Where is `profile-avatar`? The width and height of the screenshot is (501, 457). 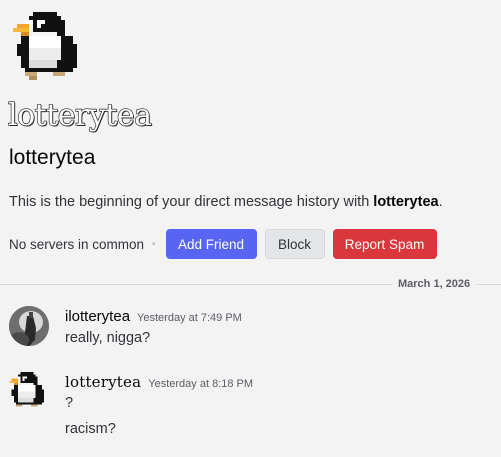
profile-avatar is located at coordinates (49, 46).